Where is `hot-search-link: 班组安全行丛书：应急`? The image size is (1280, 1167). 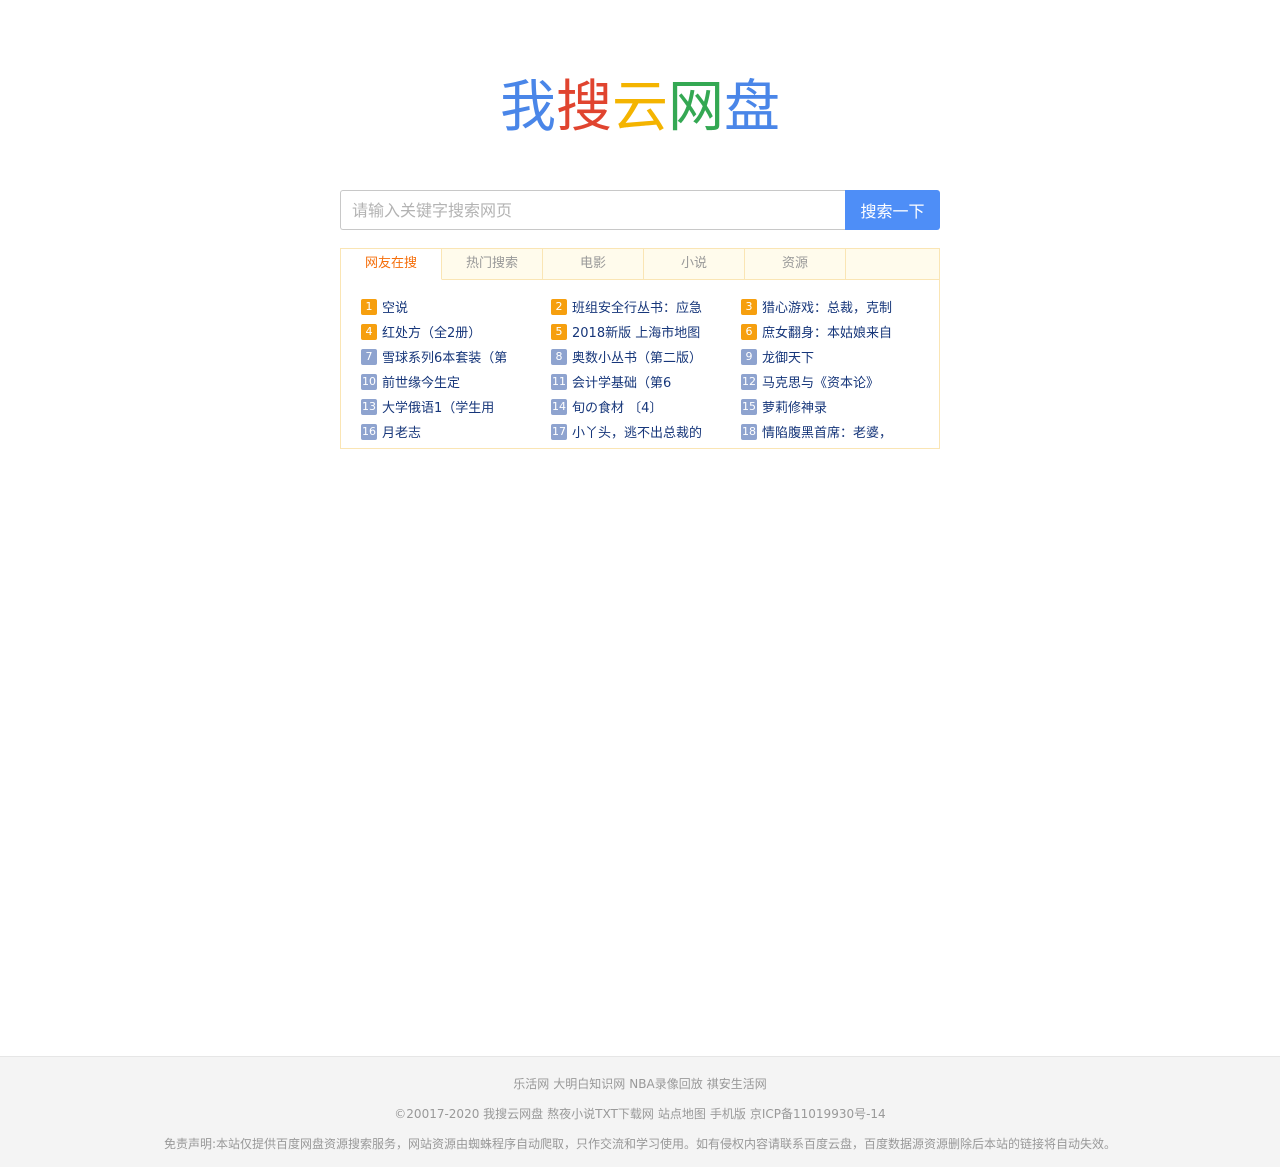 hot-search-link: 班组安全行丛书：应急 is located at coordinates (637, 306).